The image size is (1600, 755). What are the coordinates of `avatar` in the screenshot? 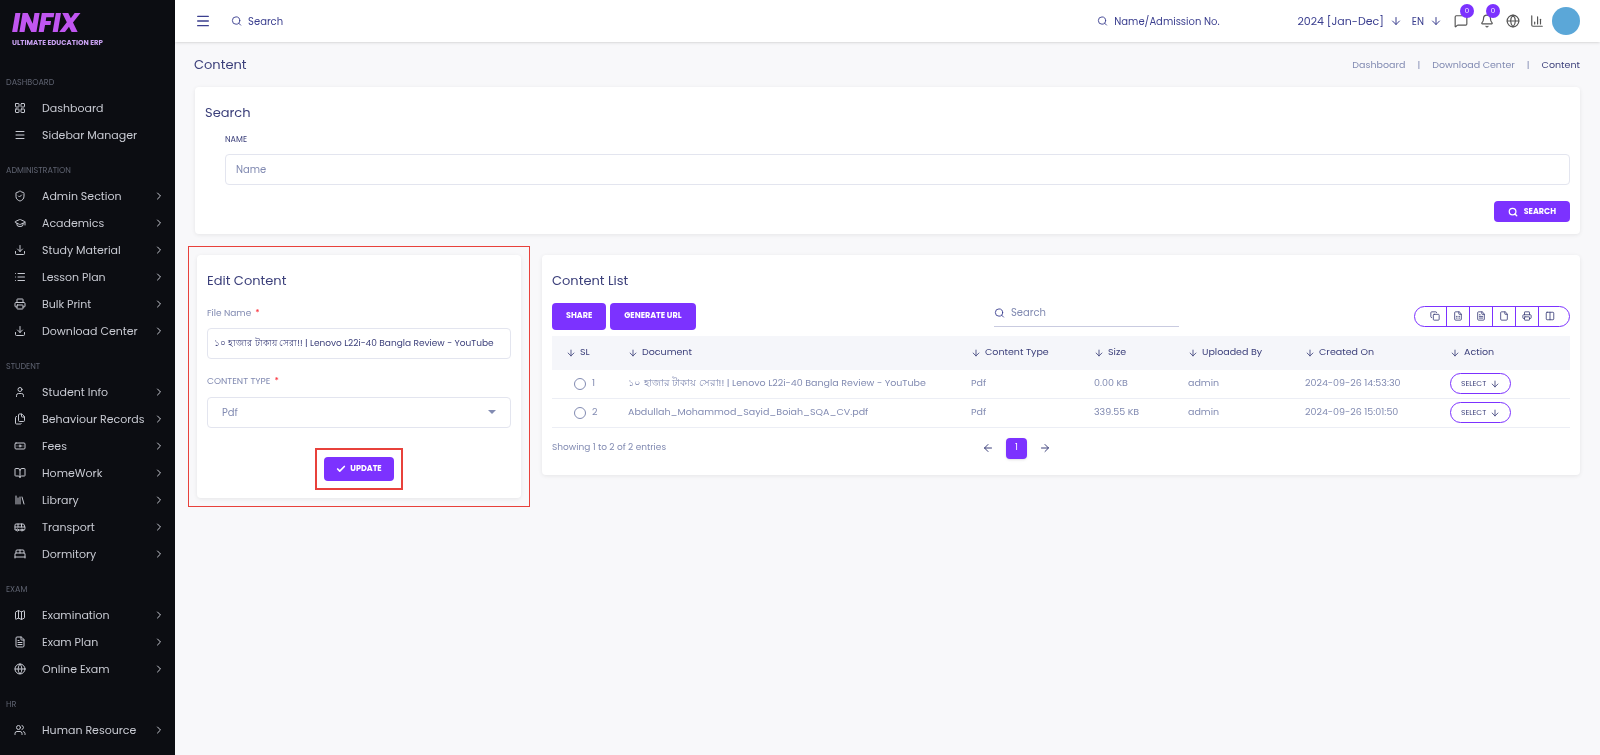 It's located at (1566, 21).